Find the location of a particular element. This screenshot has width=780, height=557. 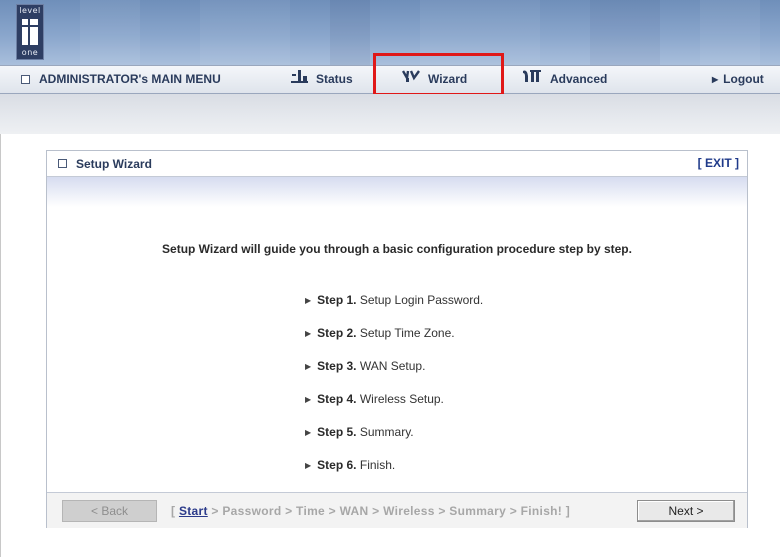

step-number: Step 1. is located at coordinates (337, 300).